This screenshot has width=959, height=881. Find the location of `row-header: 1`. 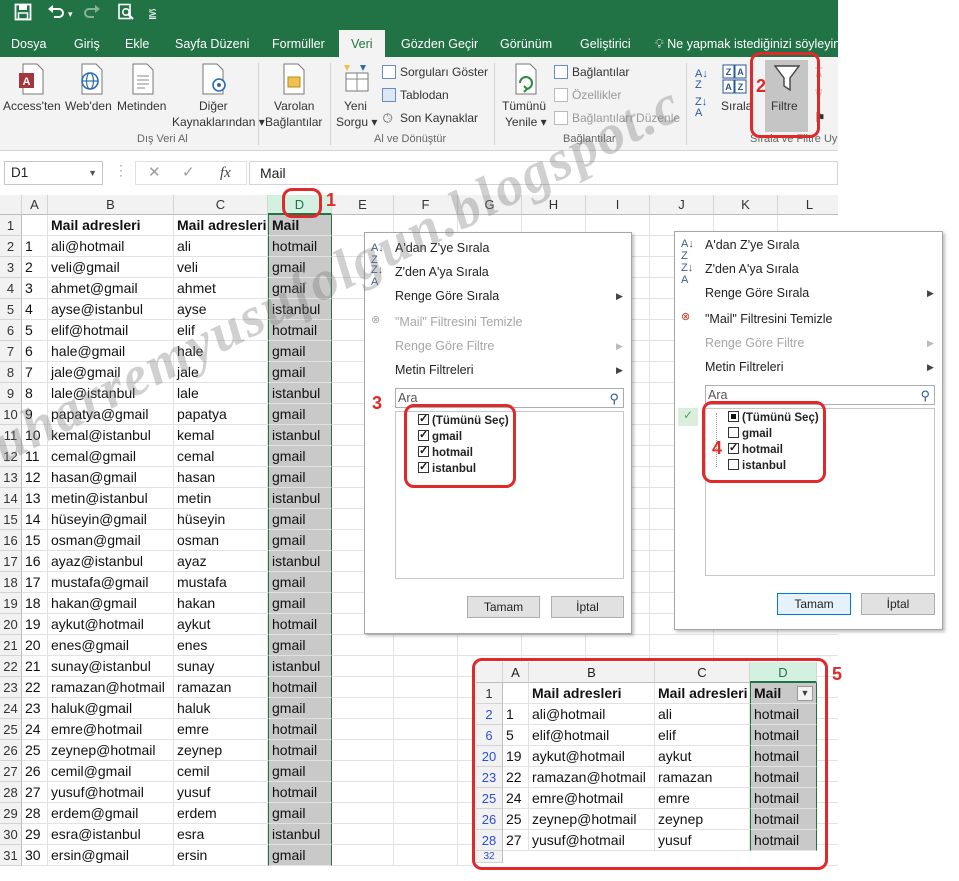

row-header: 1 is located at coordinates (489, 693).